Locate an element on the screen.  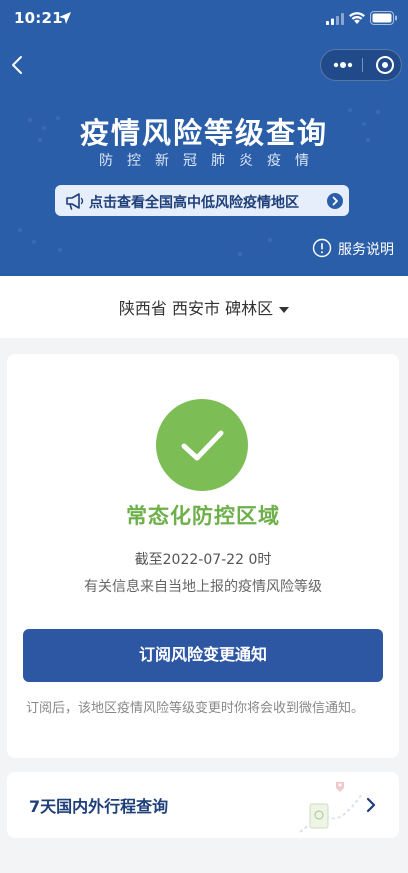
as-of-timestamp: 截至2022-07-22 0时 is located at coordinates (203, 560).